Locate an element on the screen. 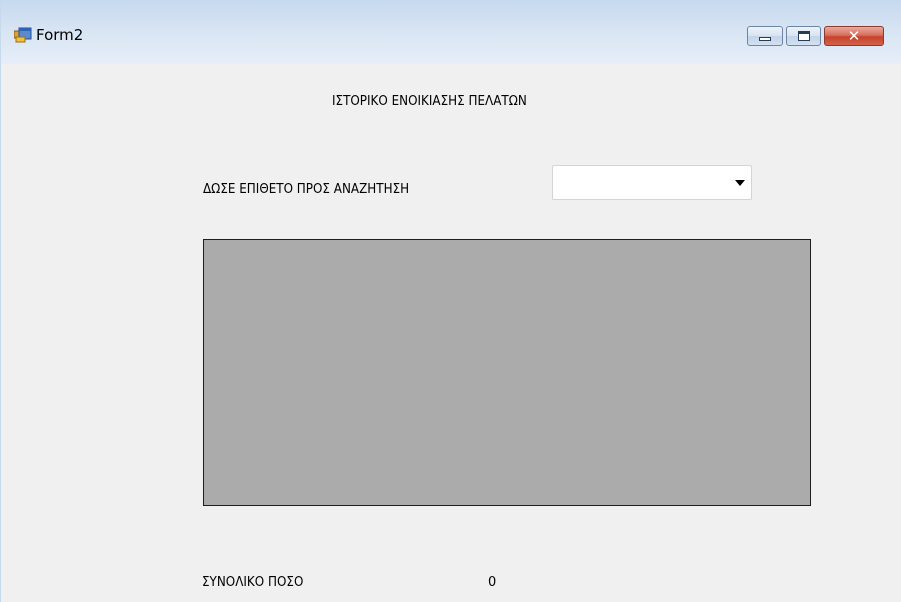 The height and width of the screenshot is (602, 901). surname-search-label: ΔΩΣΕ ΕΠΙΘΕΤΟ ΠΡΟΣ ΑΝΑΖΗΤΗΣΗ is located at coordinates (306, 189).